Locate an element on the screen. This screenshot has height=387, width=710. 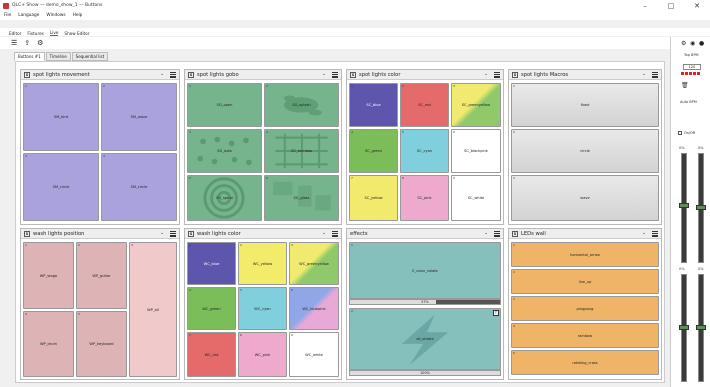
menu-windows: Windows is located at coordinates (55, 15).